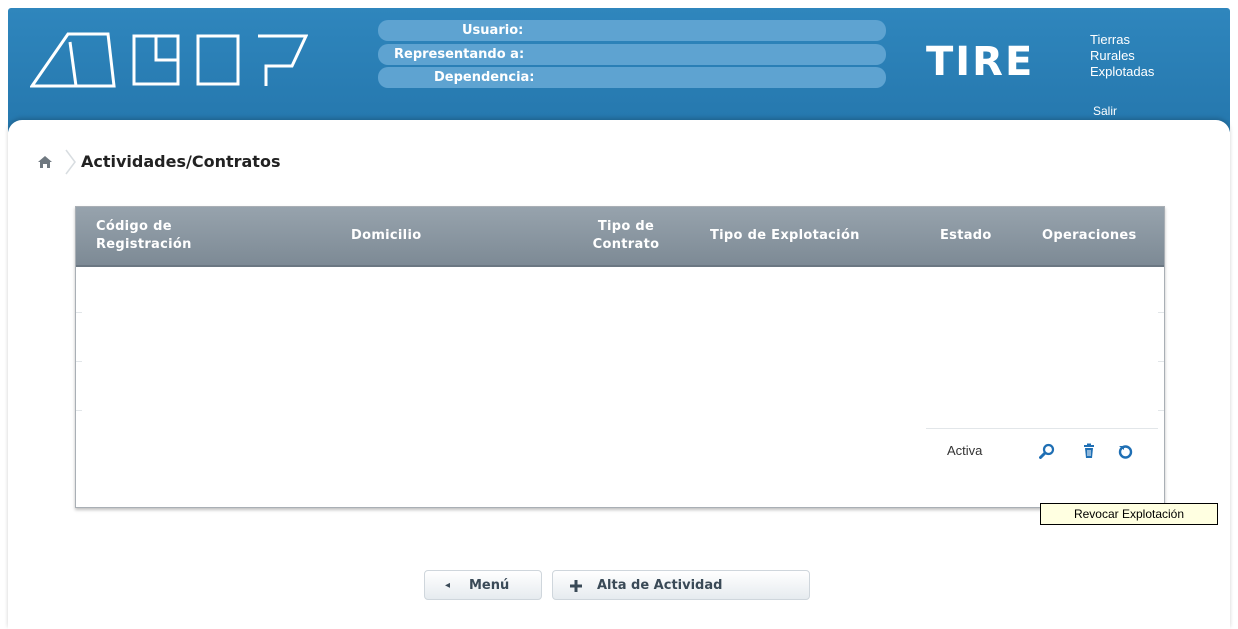  Describe the element at coordinates (484, 77) in the screenshot. I see `dependencia-label: Dependencia:` at that location.